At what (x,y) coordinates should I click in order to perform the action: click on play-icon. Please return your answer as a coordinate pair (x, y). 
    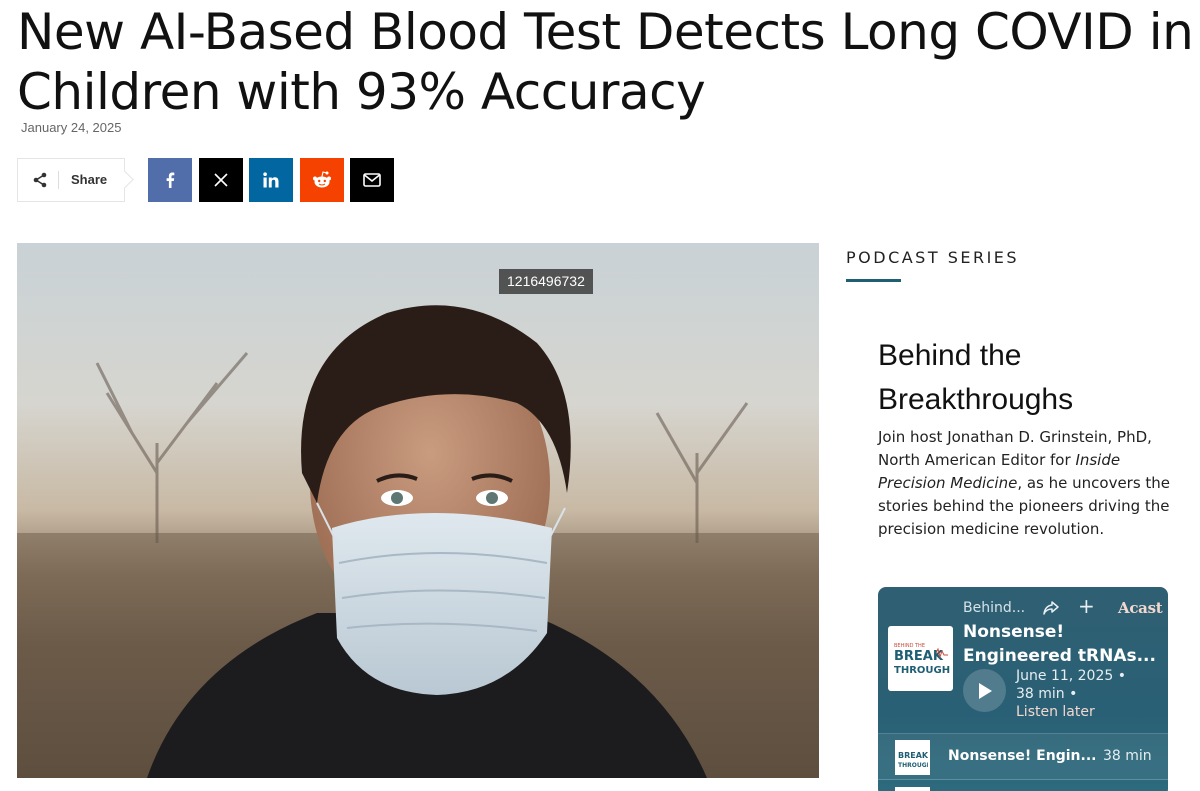
    Looking at the image, I should click on (985, 690).